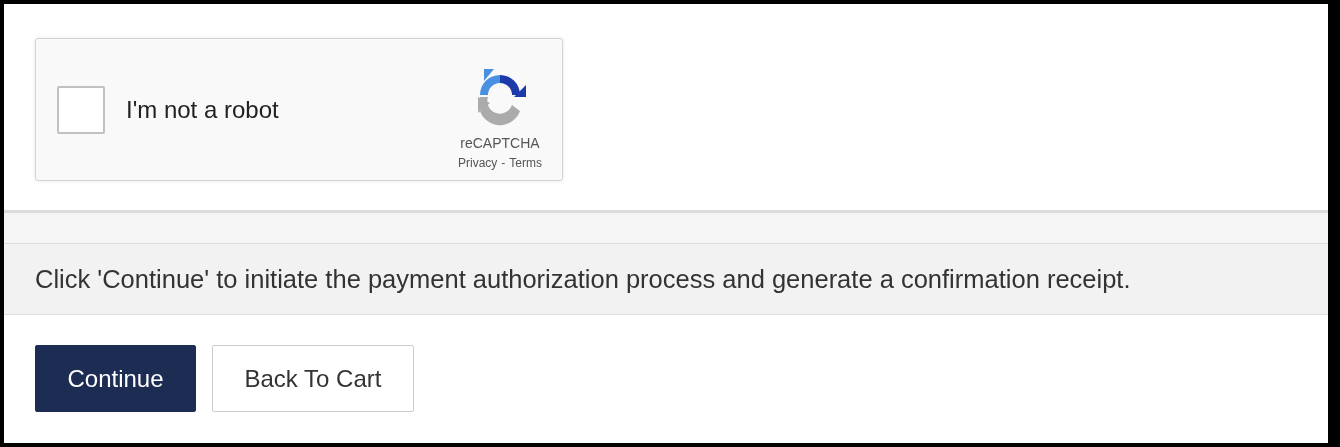 The image size is (1340, 447). What do you see at coordinates (500, 143) in the screenshot?
I see `brand-name: reCAPTCHA` at bounding box center [500, 143].